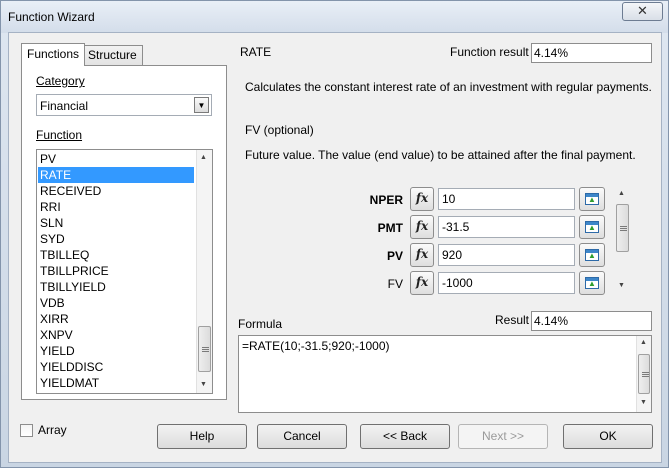 The height and width of the screenshot is (468, 669). What do you see at coordinates (386, 200) in the screenshot?
I see `param-label-nper: NPER` at bounding box center [386, 200].